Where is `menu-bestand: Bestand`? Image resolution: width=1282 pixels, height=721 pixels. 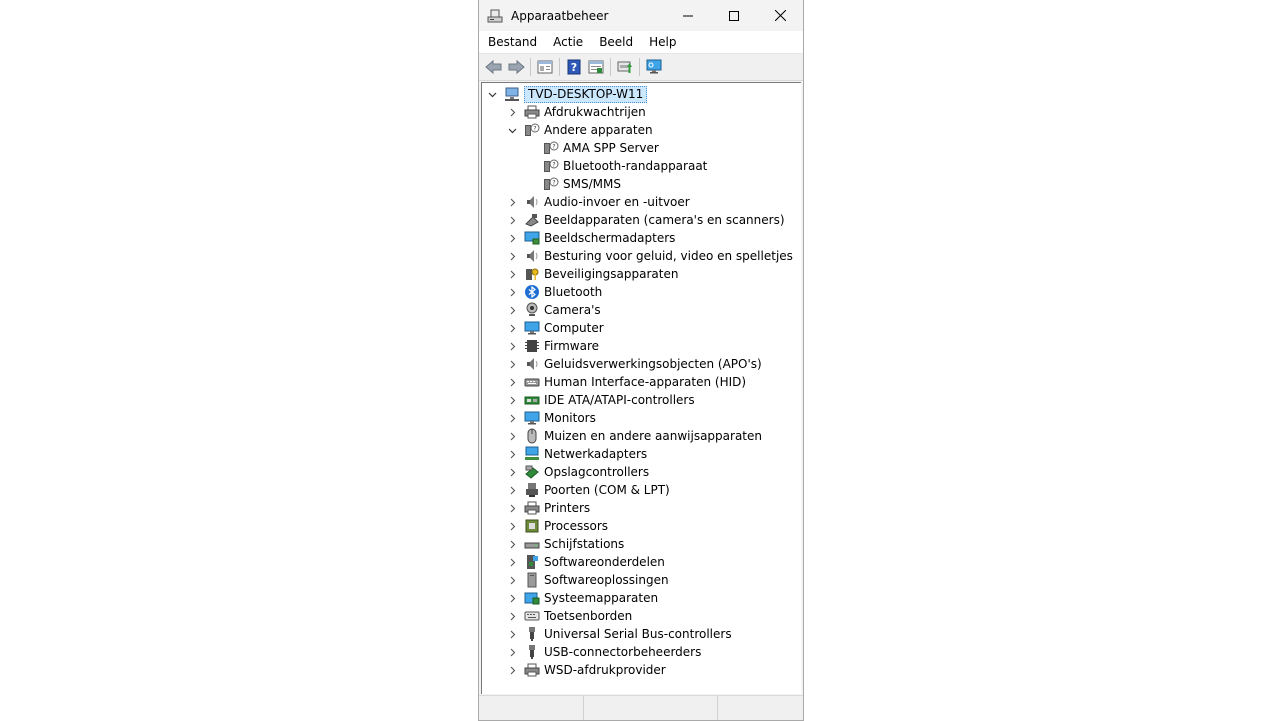
menu-bestand: Bestand is located at coordinates (512, 42).